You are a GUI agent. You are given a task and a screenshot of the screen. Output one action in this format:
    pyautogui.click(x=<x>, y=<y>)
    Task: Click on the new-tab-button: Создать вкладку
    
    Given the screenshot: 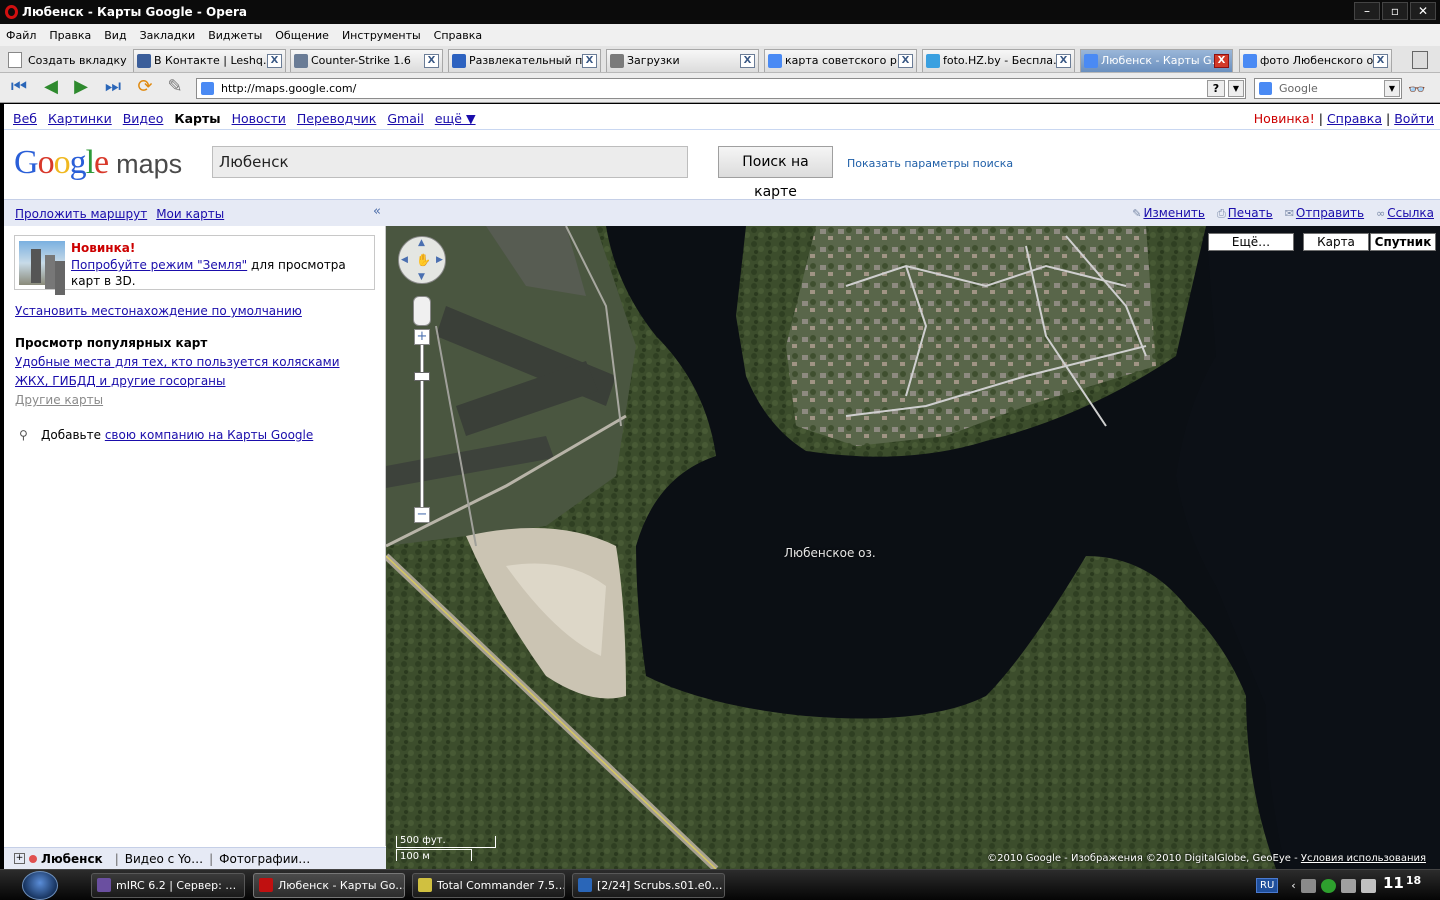 What is the action you would take?
    pyautogui.click(x=67, y=60)
    